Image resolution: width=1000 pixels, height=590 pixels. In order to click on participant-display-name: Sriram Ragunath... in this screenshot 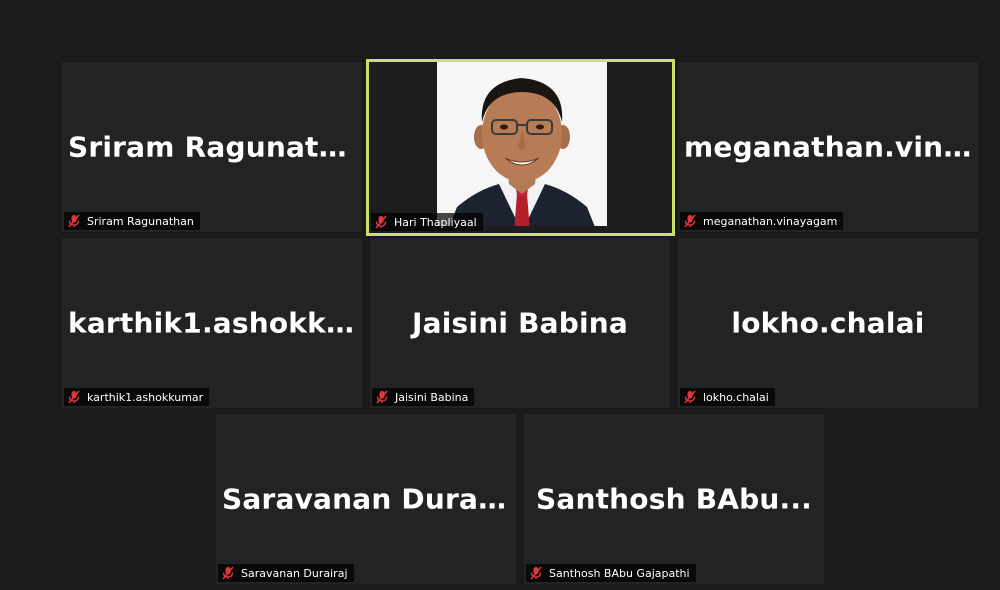, I will do `click(215, 147)`.